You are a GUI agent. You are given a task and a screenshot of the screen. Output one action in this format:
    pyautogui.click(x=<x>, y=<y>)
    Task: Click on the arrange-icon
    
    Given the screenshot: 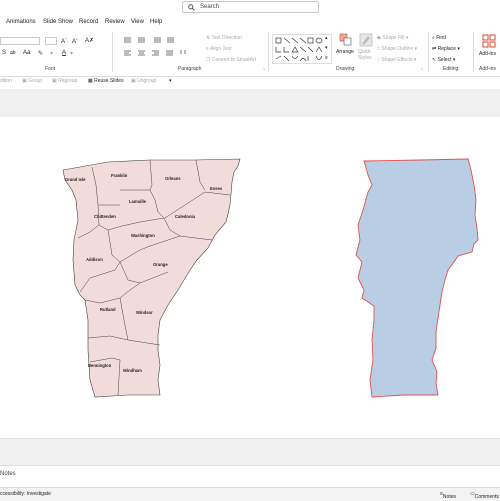 What is the action you would take?
    pyautogui.click(x=345, y=39)
    